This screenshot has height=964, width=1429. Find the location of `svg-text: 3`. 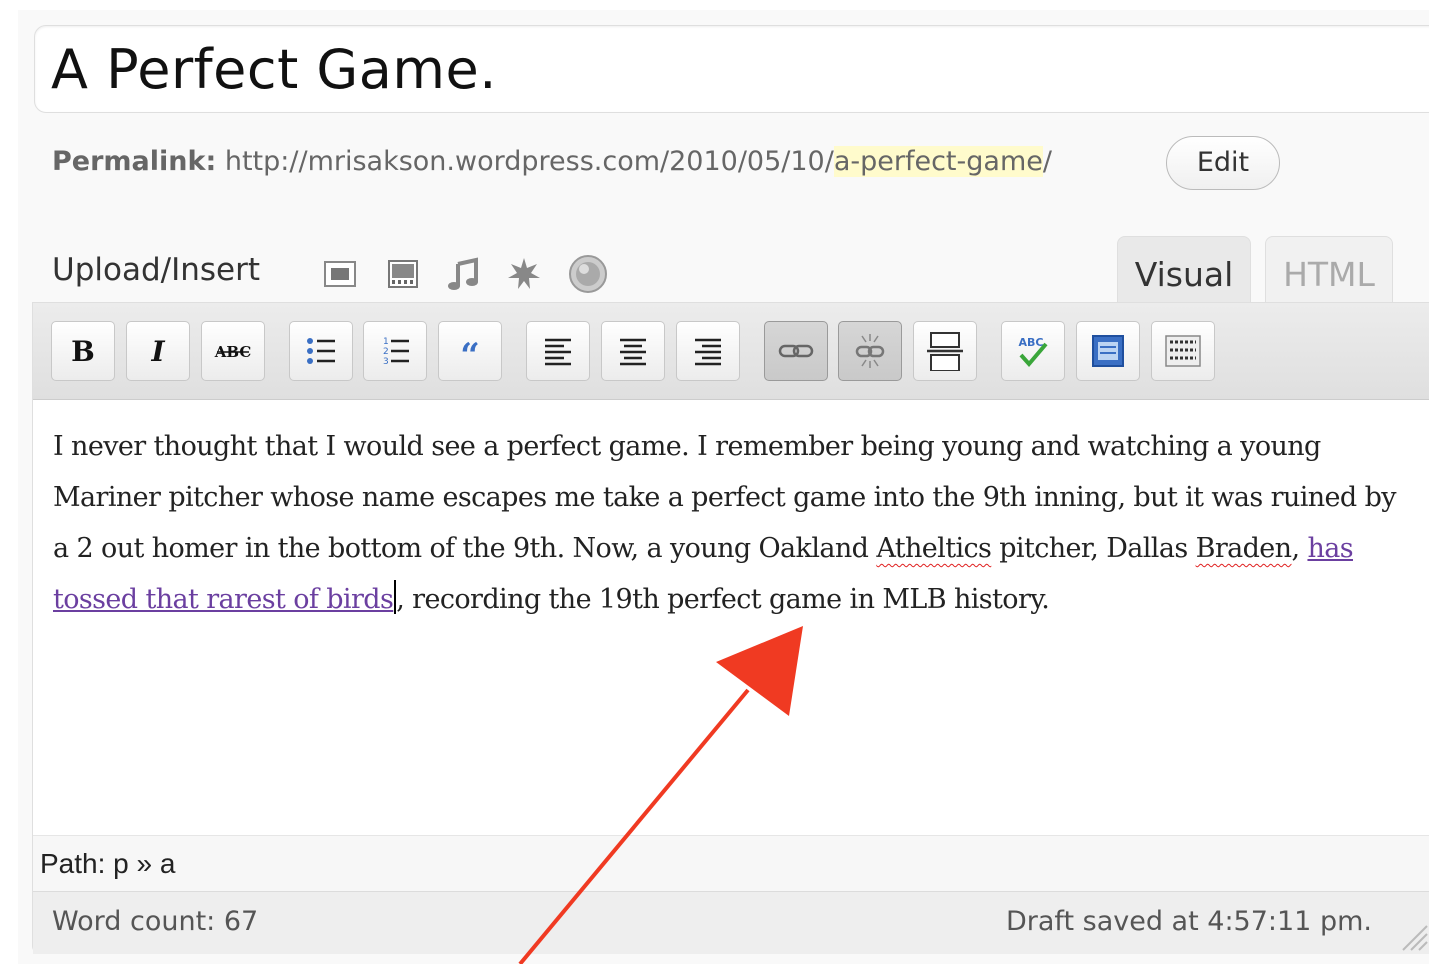

svg-text: 3 is located at coordinates (386, 362).